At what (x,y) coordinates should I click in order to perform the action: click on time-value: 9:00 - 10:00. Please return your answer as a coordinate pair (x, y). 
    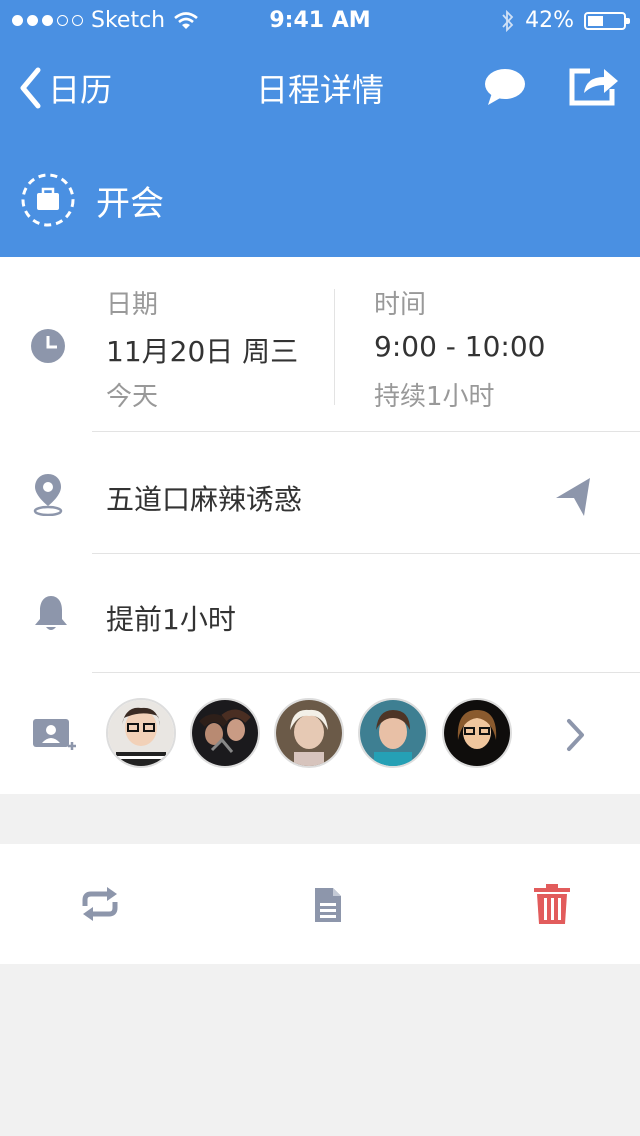
    Looking at the image, I should click on (460, 346).